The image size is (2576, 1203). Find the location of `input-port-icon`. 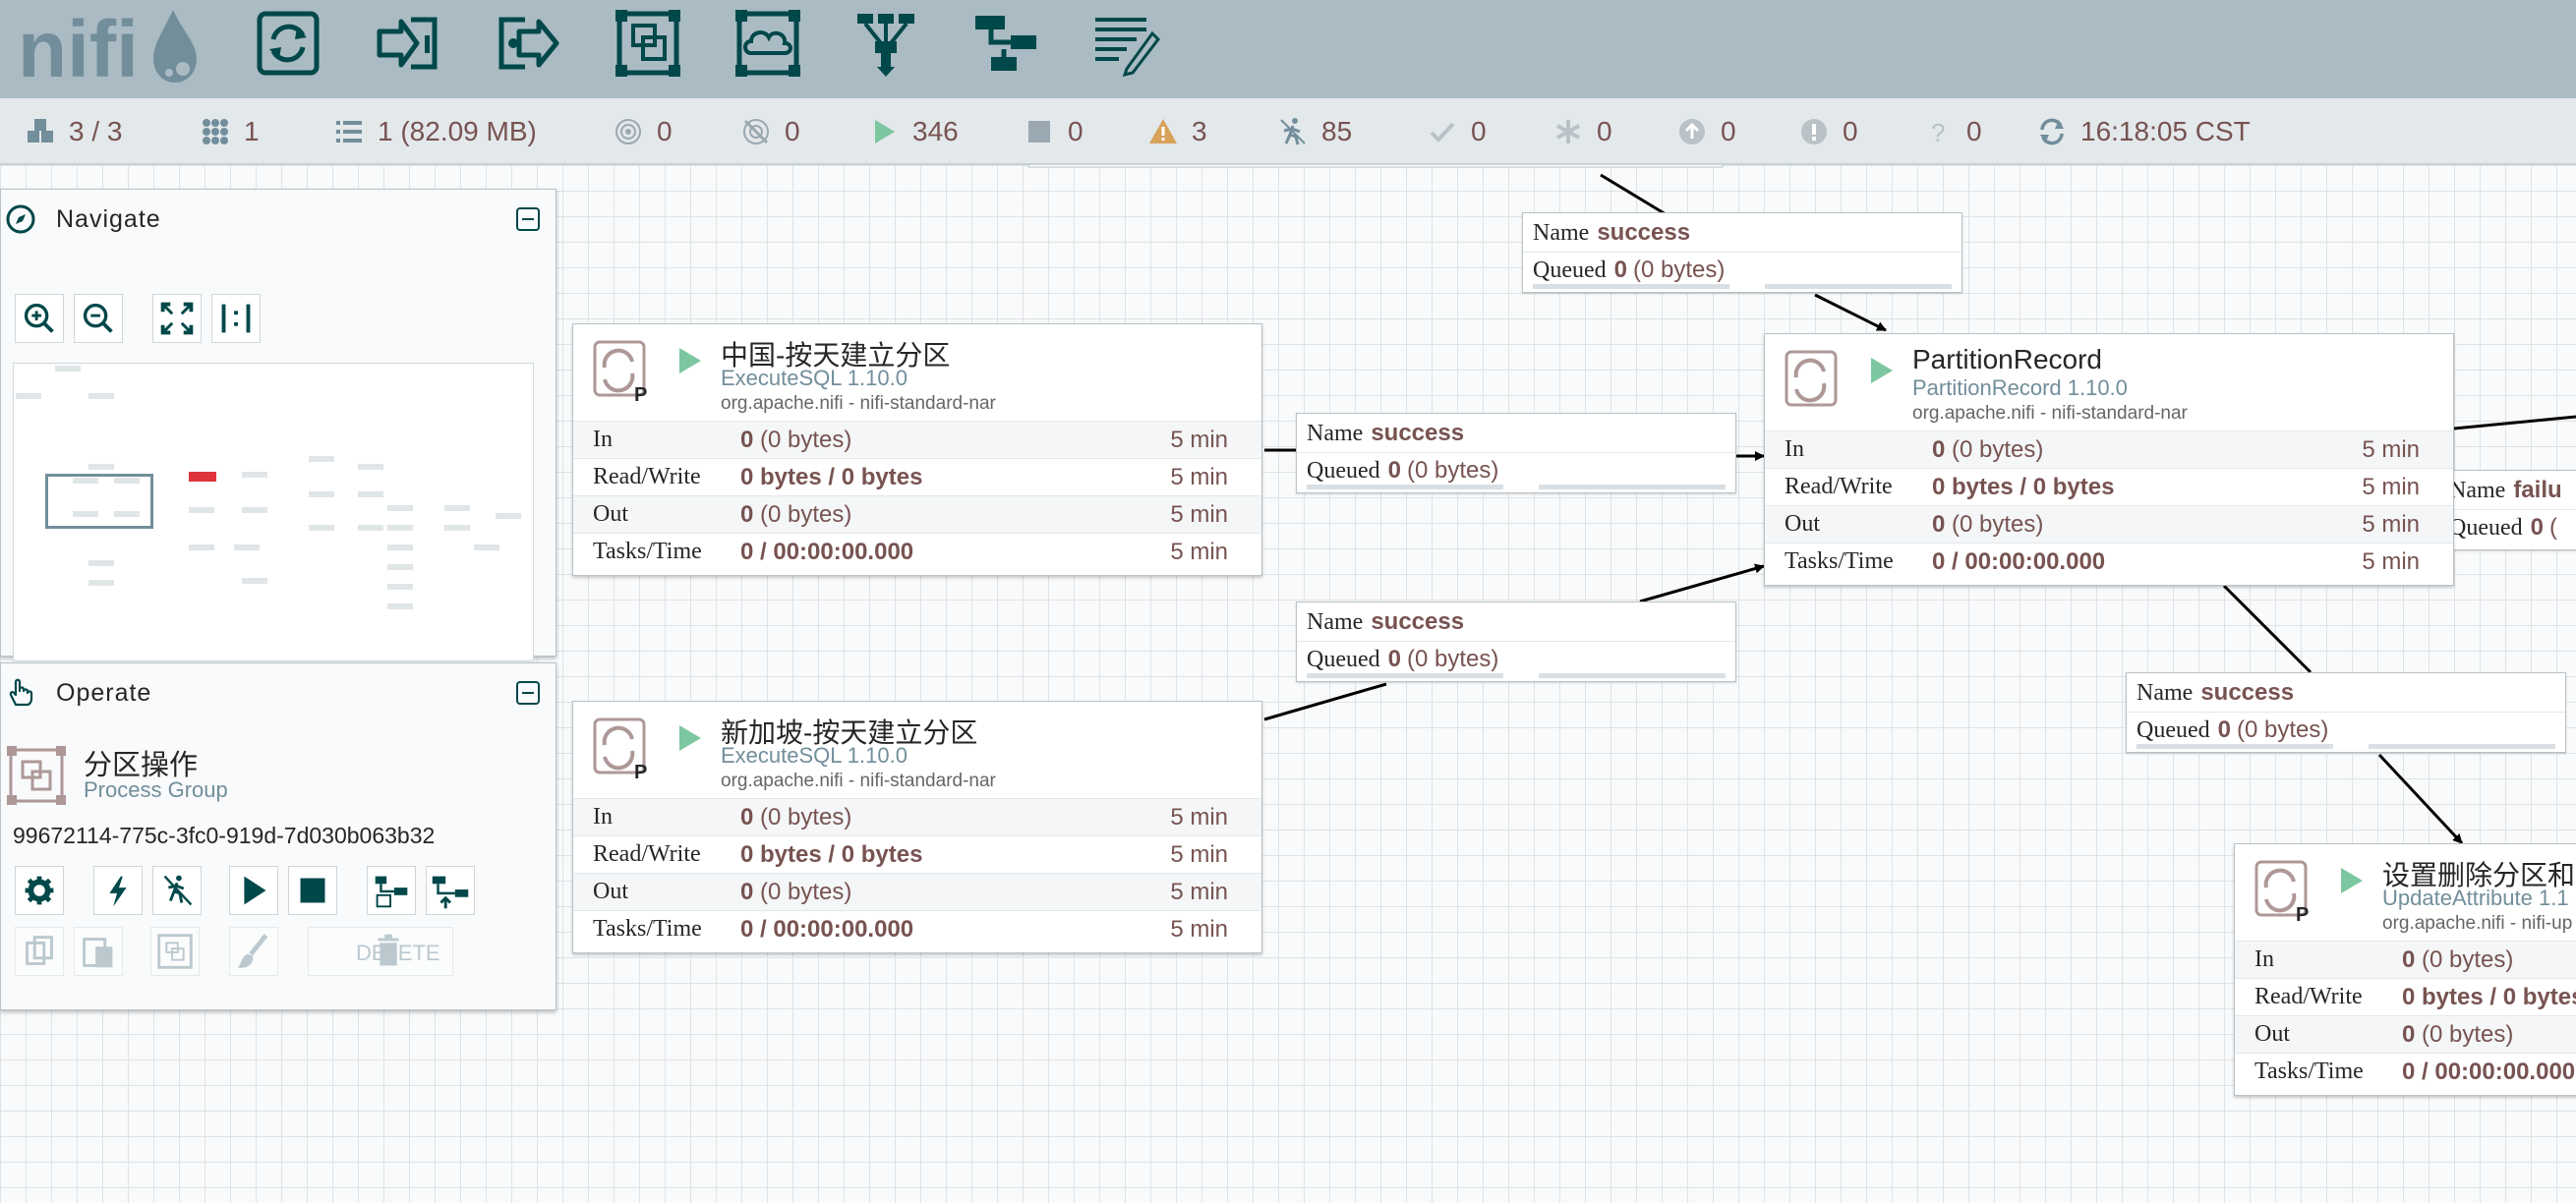

input-port-icon is located at coordinates (408, 43).